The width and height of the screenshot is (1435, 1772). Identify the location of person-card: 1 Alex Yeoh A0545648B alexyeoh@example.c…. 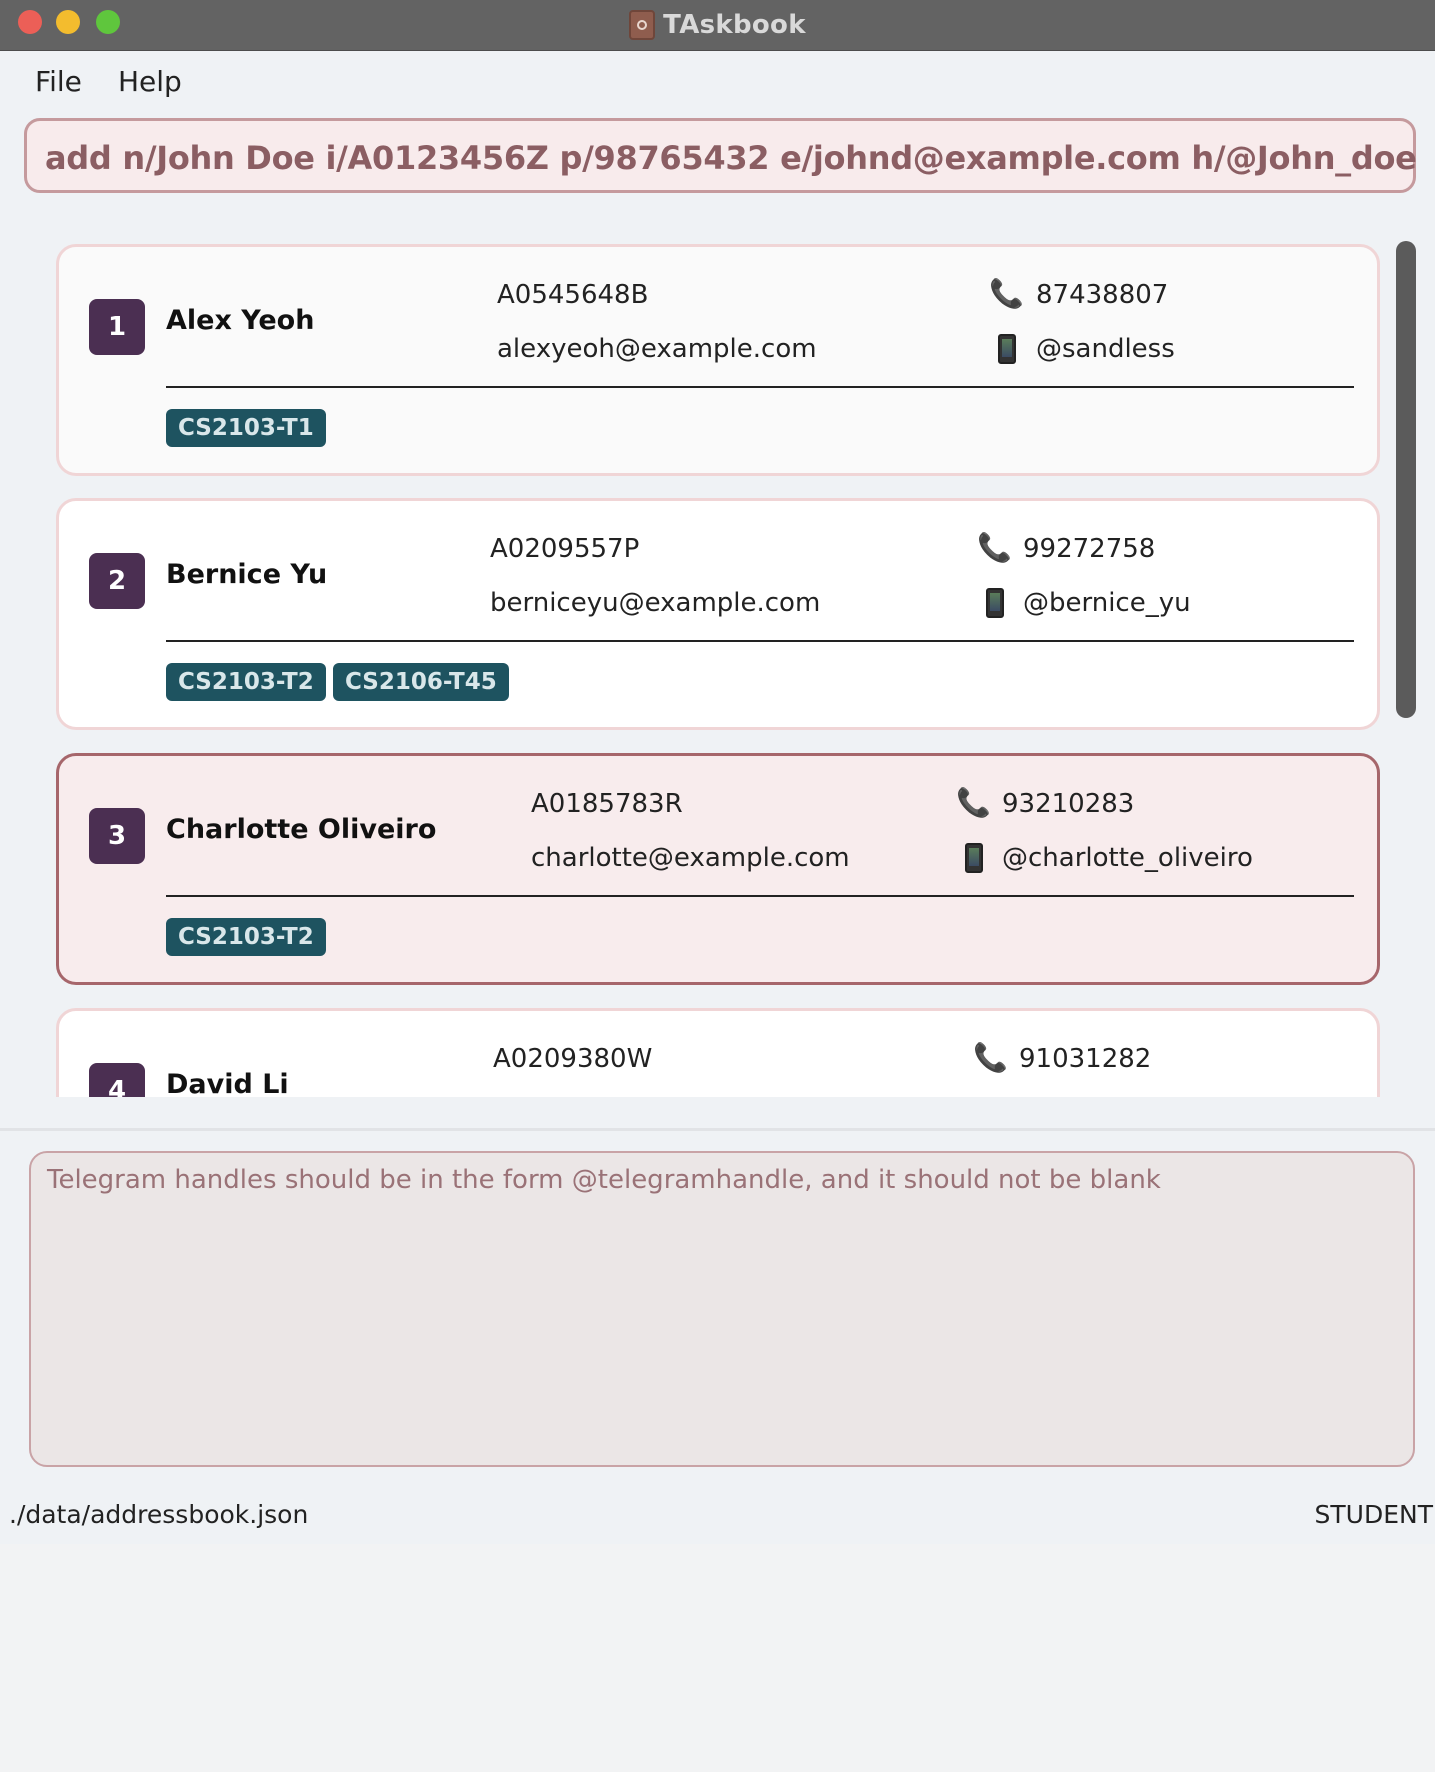
(718, 360).